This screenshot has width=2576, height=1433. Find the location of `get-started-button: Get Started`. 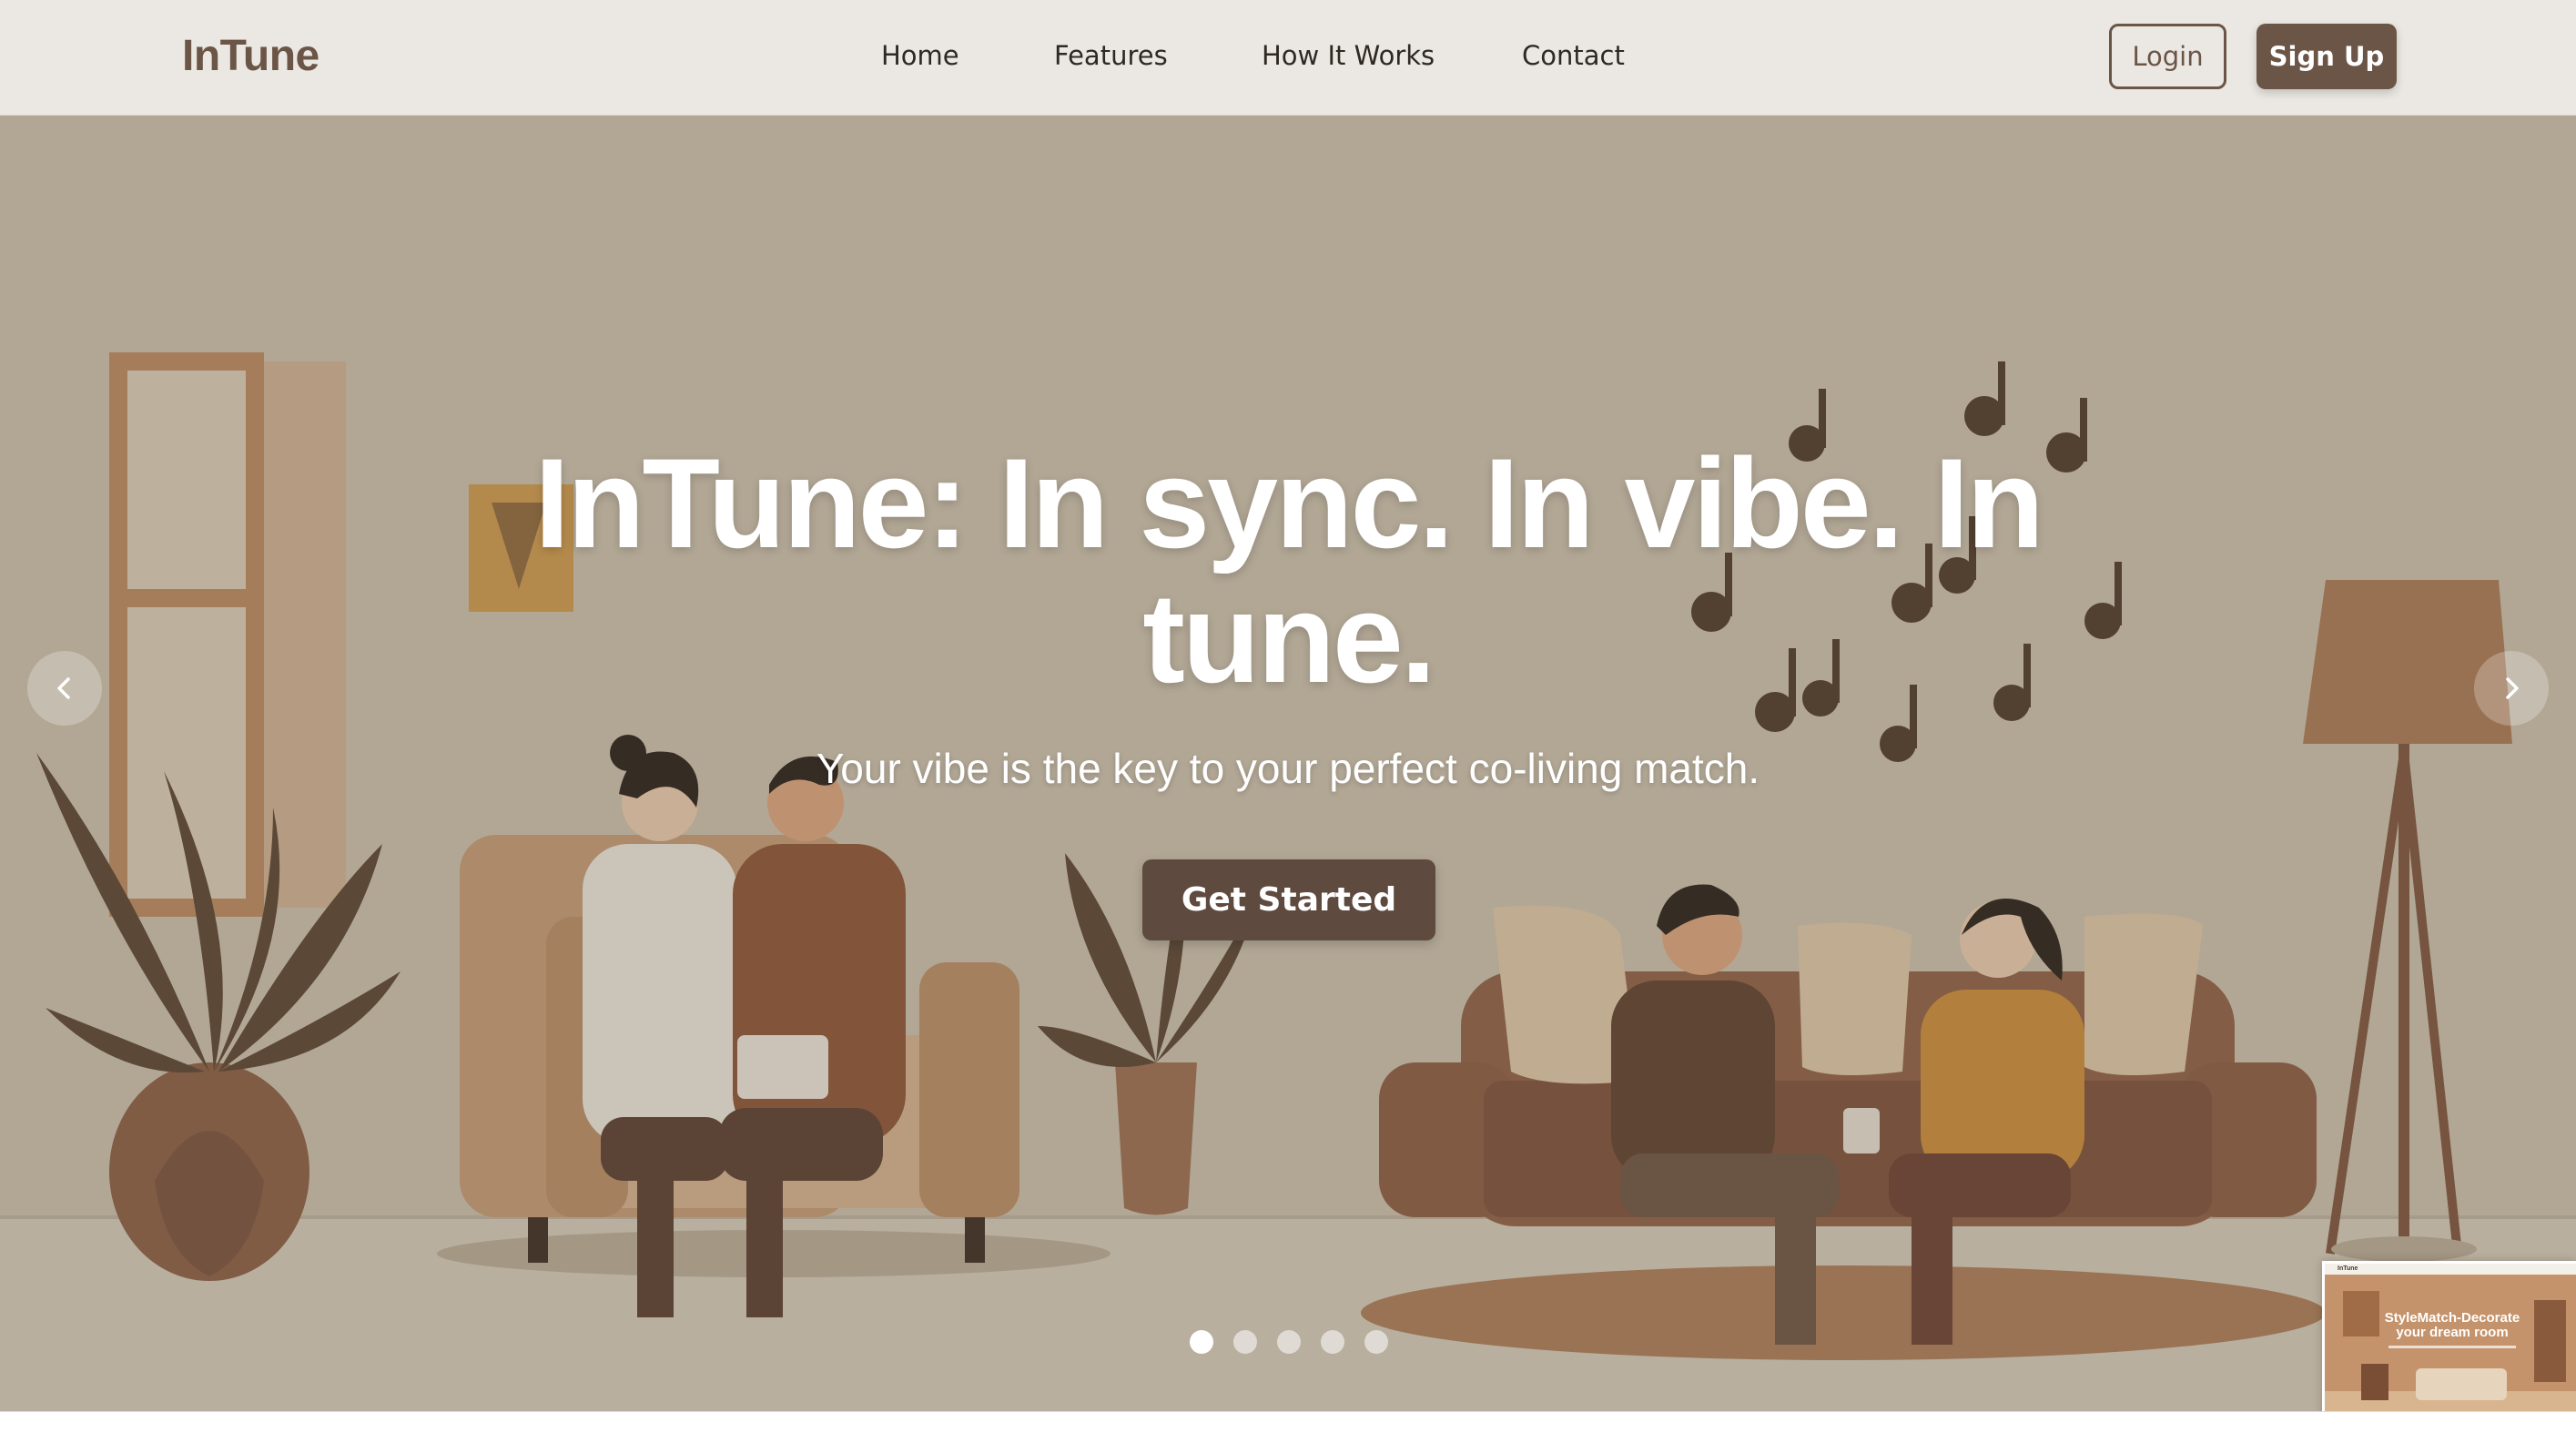

get-started-button: Get Started is located at coordinates (1288, 899).